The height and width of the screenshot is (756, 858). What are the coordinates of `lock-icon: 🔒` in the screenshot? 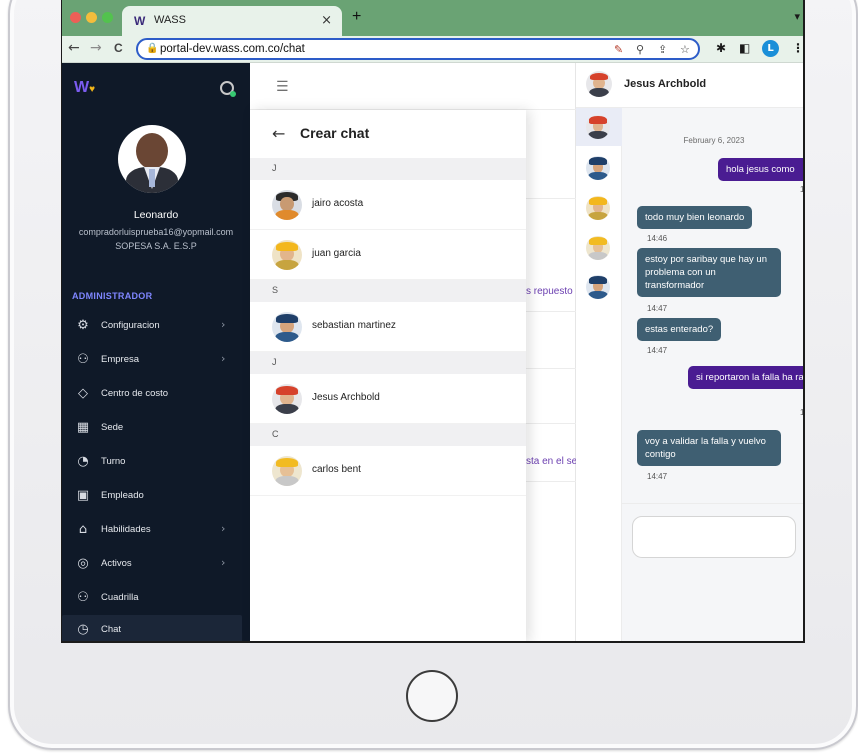 It's located at (152, 48).